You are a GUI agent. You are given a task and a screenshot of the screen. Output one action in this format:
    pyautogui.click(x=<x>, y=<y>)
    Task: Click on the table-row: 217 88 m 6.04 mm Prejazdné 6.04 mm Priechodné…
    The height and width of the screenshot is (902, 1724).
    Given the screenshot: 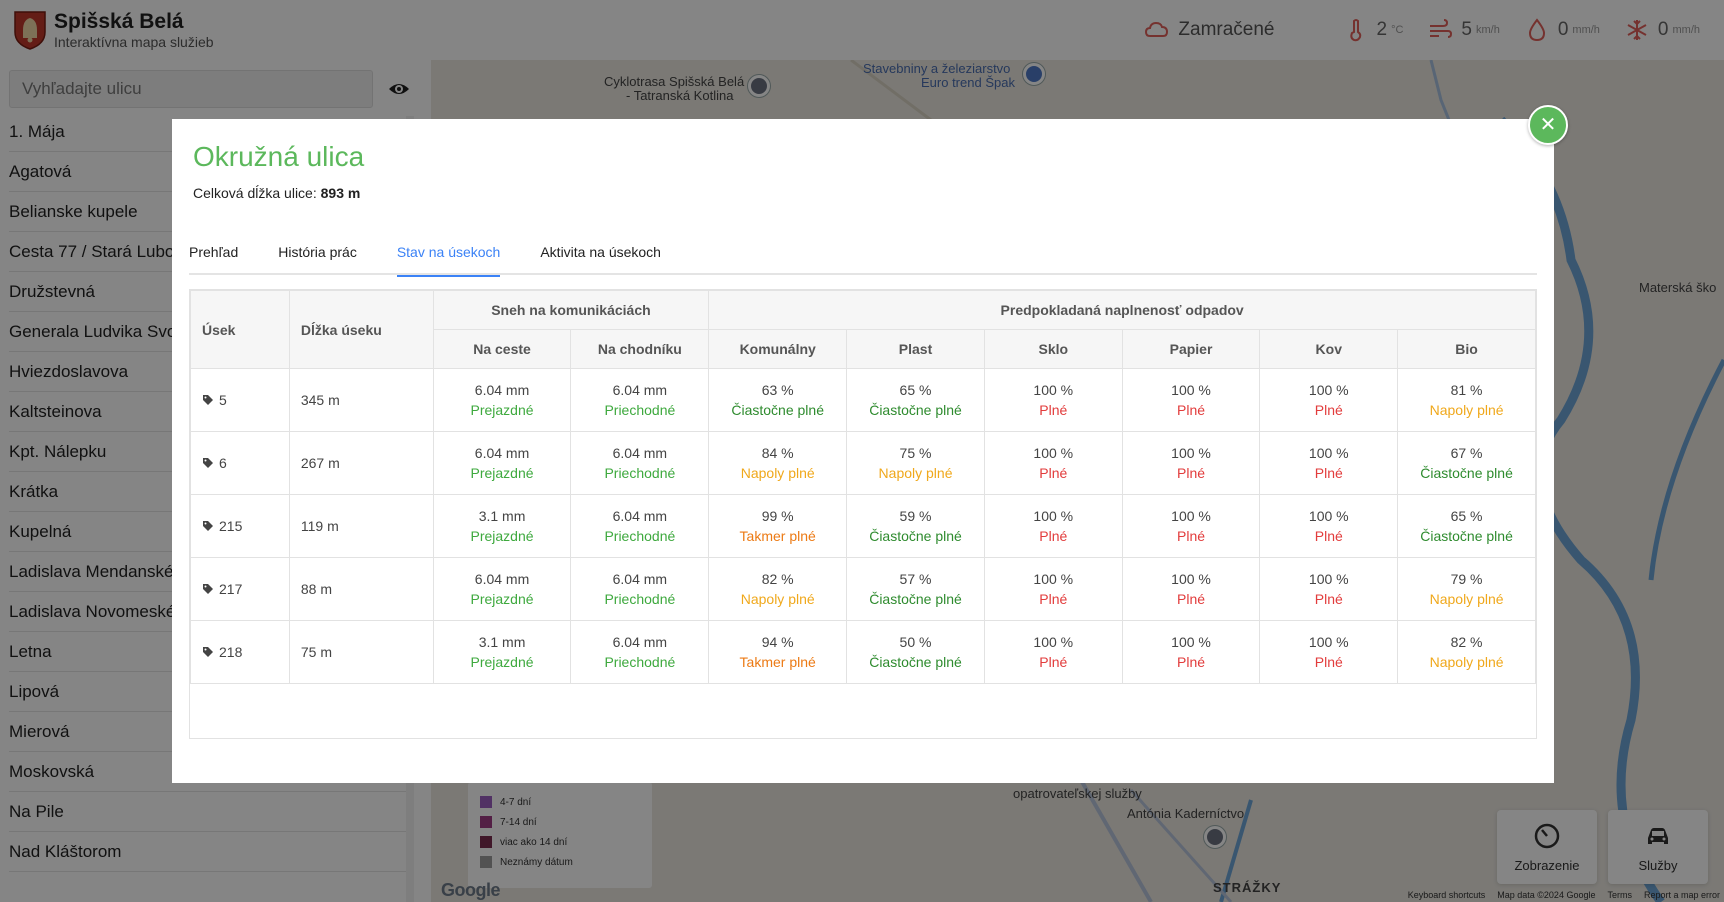 What is the action you would take?
    pyautogui.click(x=863, y=589)
    